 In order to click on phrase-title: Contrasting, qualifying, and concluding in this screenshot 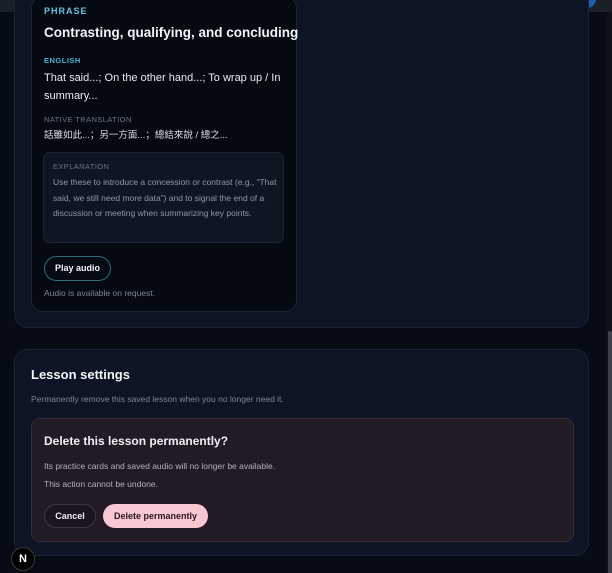, I will do `click(171, 32)`.